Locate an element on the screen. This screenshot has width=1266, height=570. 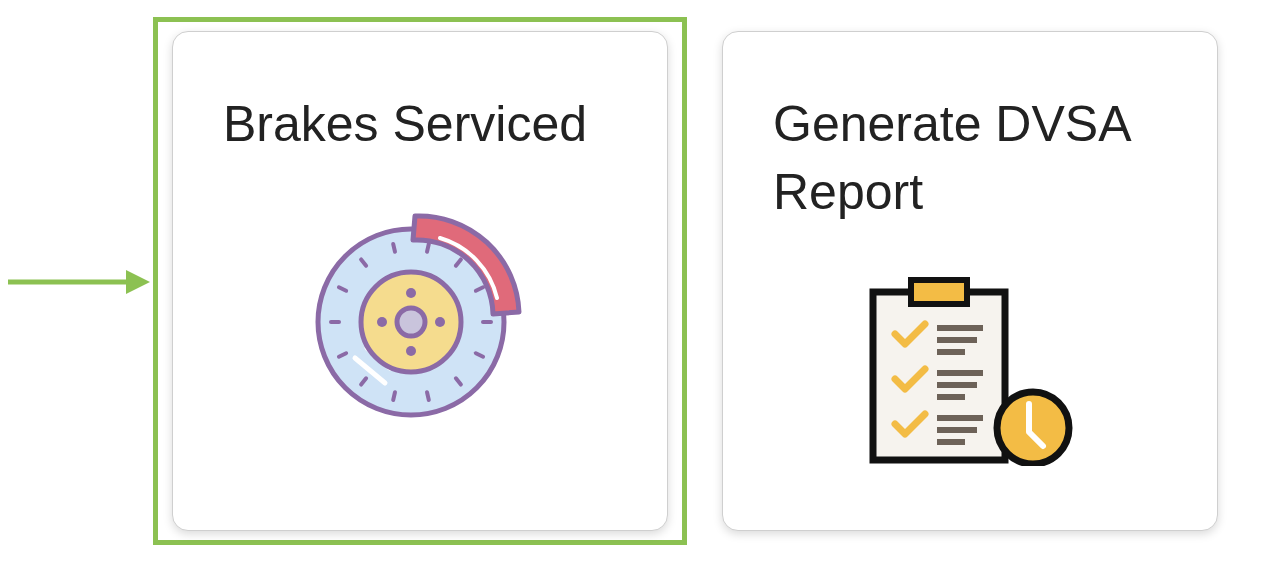
card-title: Generate DVSA Report is located at coordinates (952, 158).